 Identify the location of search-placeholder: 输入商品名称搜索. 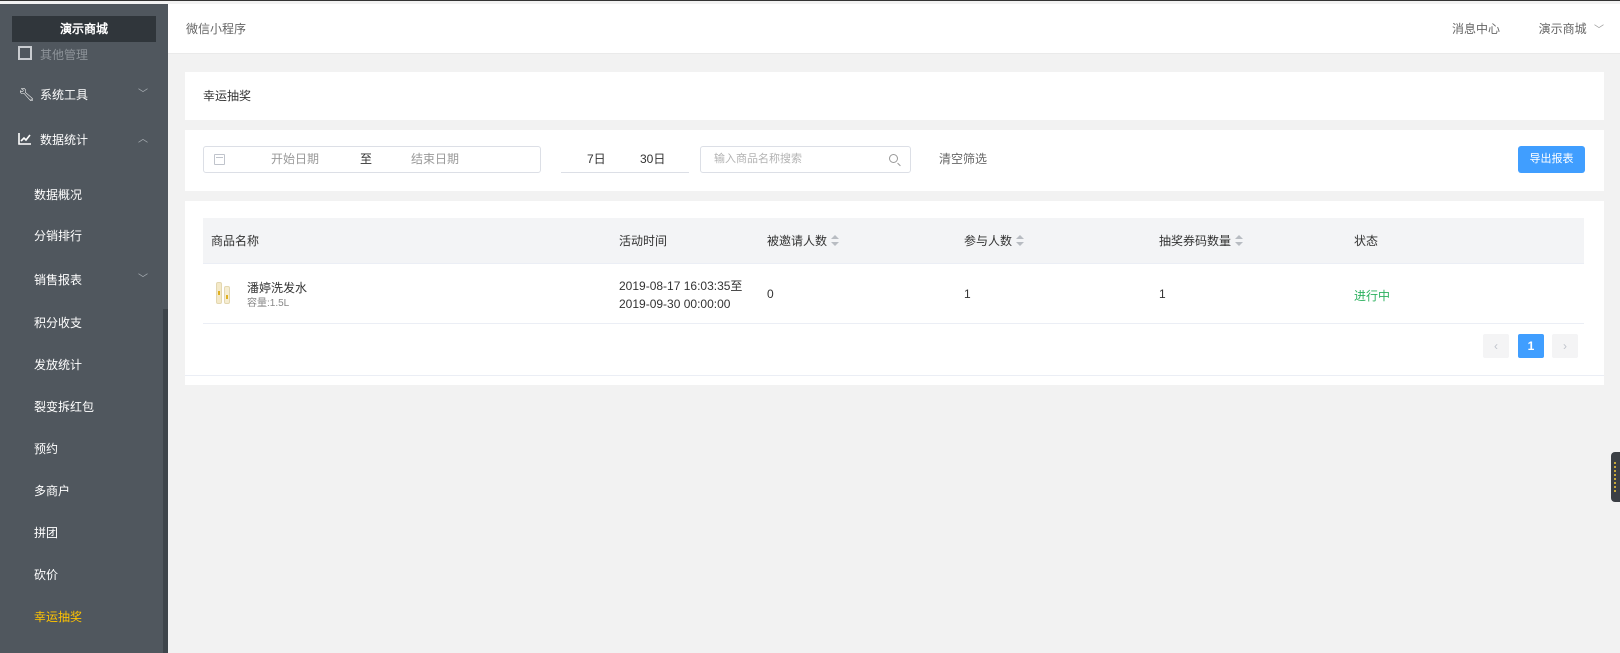
(758, 159).